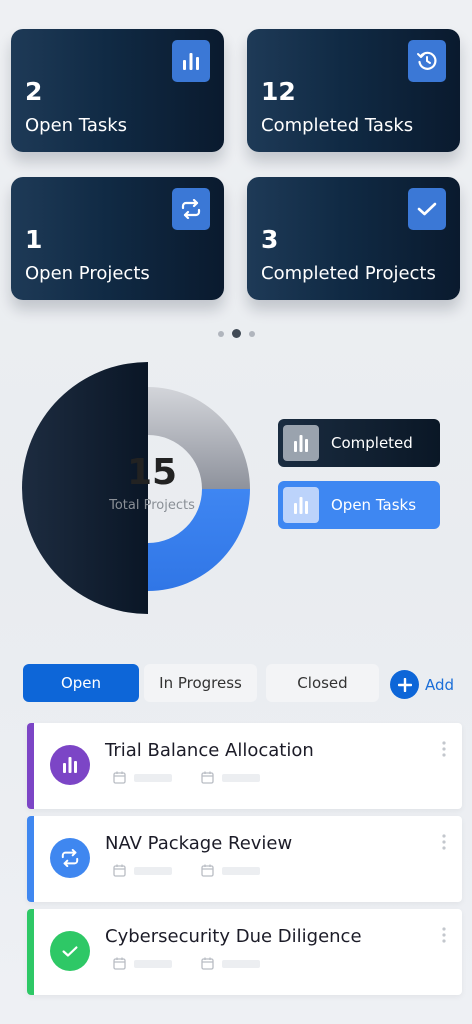  I want to click on list-item: NAV Package Review, so click(244, 859).